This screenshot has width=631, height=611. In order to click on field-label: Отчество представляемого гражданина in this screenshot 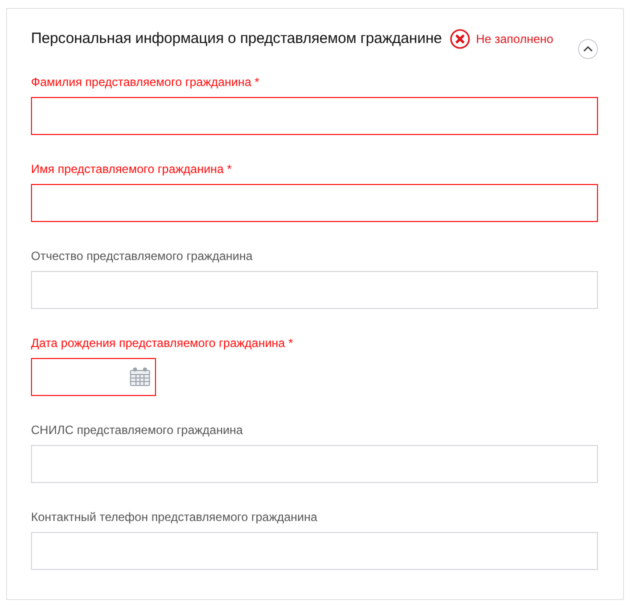, I will do `click(142, 256)`.